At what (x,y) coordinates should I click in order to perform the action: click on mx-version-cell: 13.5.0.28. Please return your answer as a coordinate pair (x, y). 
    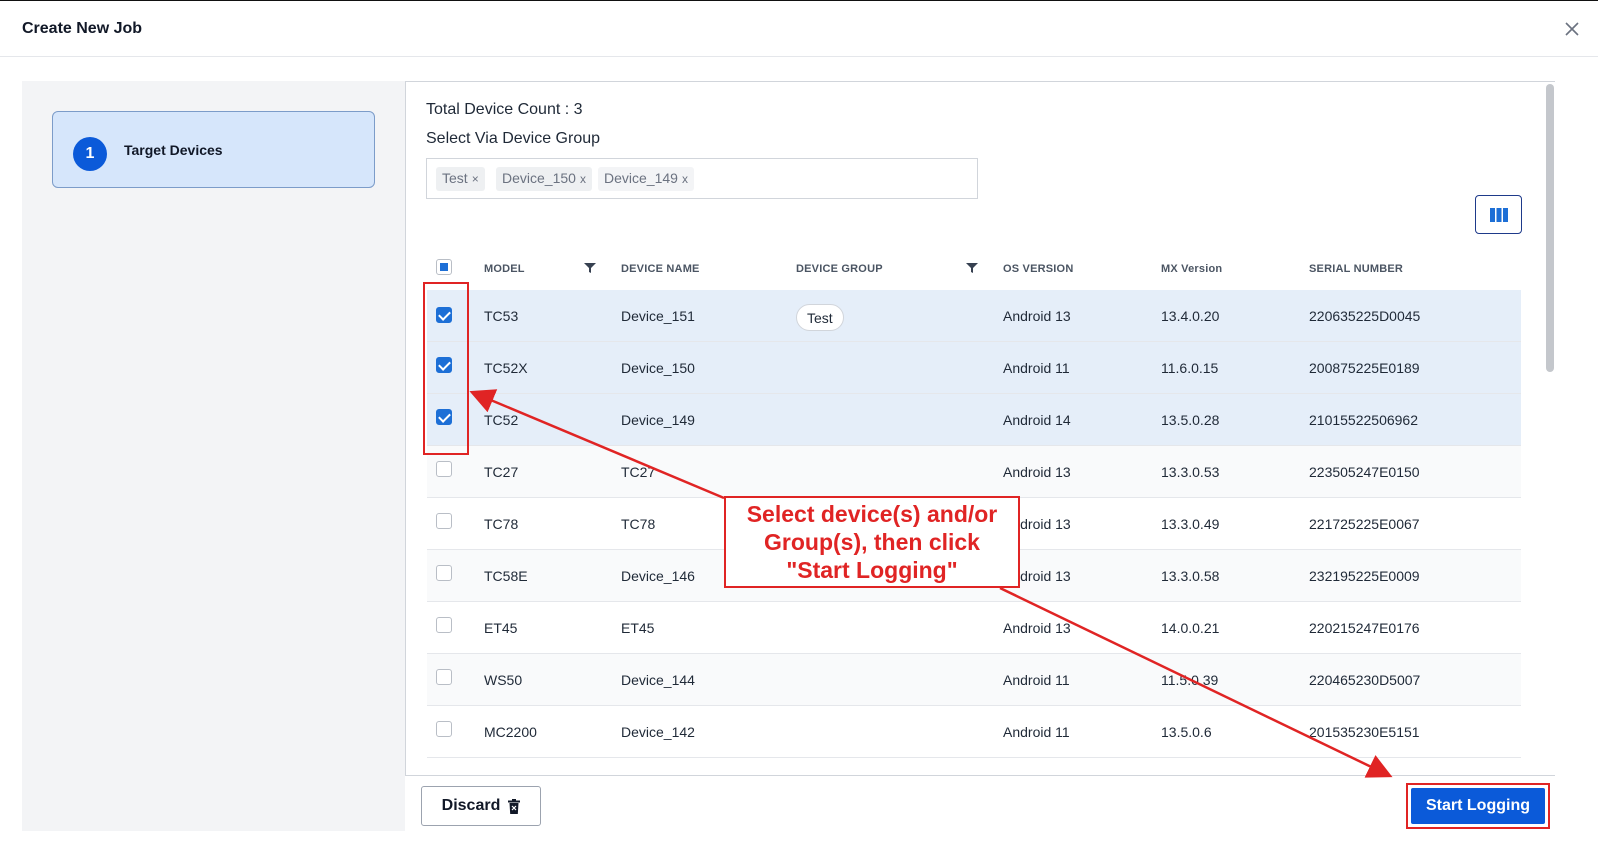
    Looking at the image, I should click on (1190, 420).